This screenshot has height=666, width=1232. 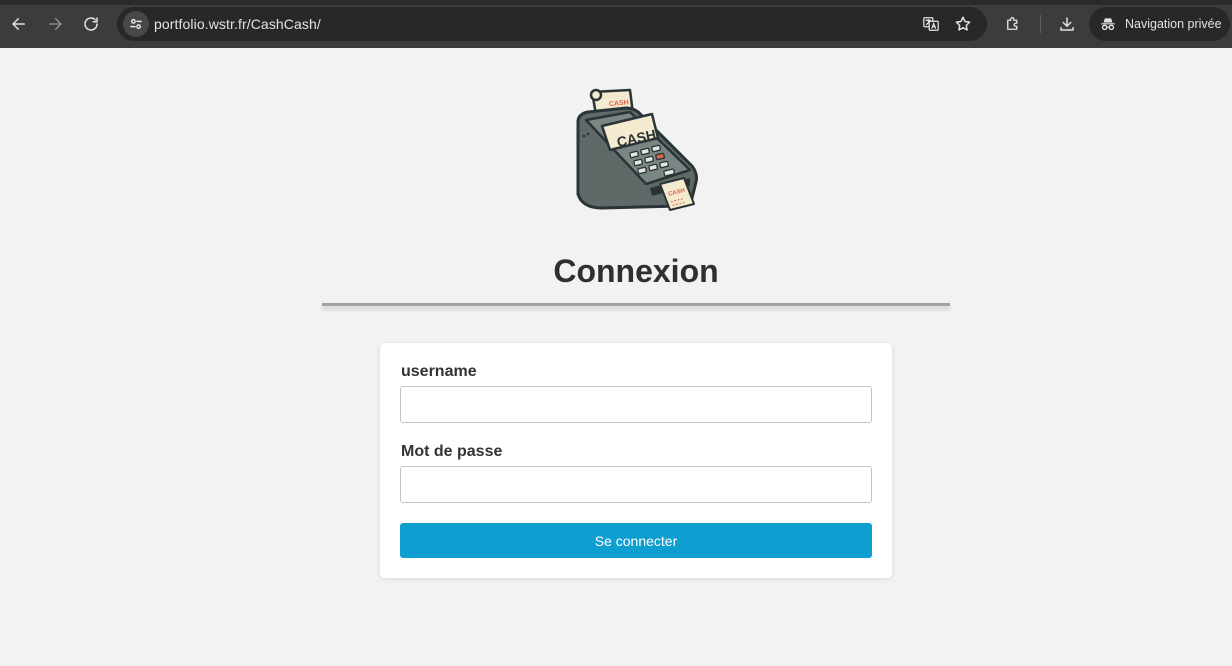 What do you see at coordinates (552, 24) in the screenshot?
I see `address-bar: portfolio.wstr.fr/CashCash/` at bounding box center [552, 24].